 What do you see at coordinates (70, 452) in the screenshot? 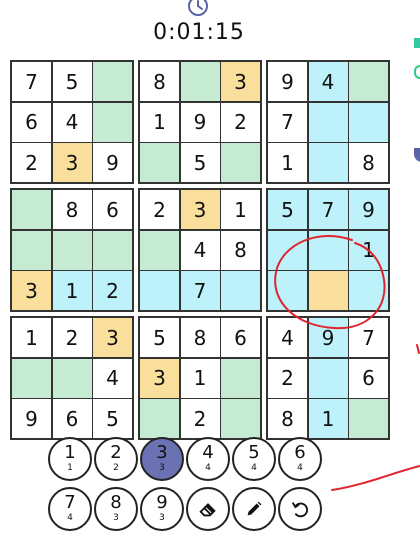
I see `key-number: 1` at bounding box center [70, 452].